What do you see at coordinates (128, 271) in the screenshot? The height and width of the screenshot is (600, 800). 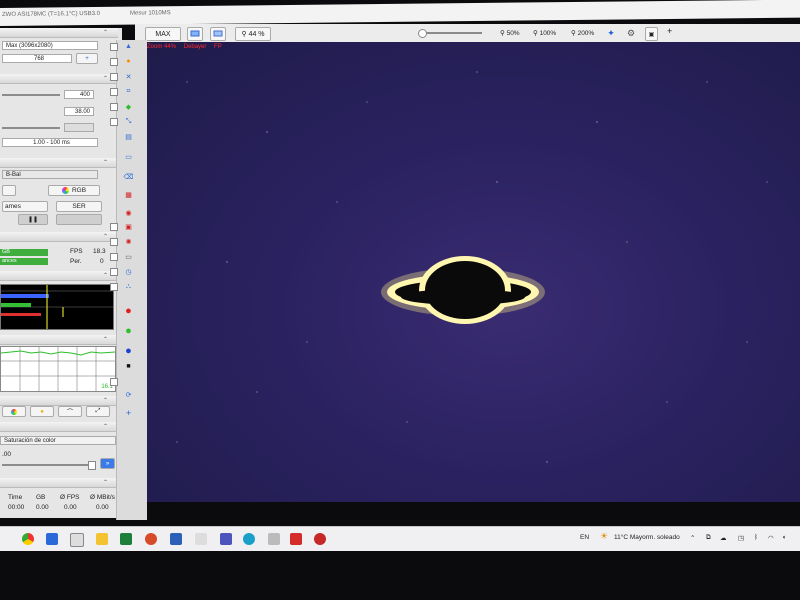 I see `clock-icon: ◷` at bounding box center [128, 271].